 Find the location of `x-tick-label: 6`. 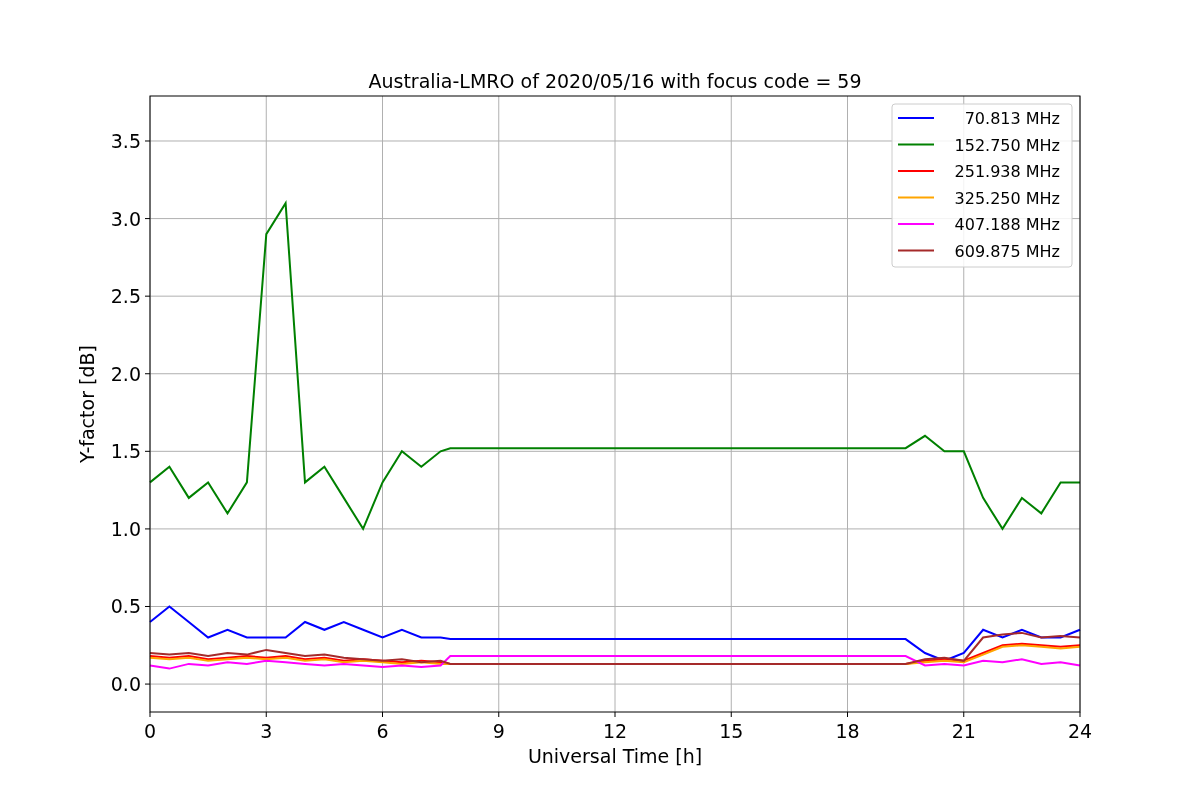

x-tick-label: 6 is located at coordinates (382, 731).